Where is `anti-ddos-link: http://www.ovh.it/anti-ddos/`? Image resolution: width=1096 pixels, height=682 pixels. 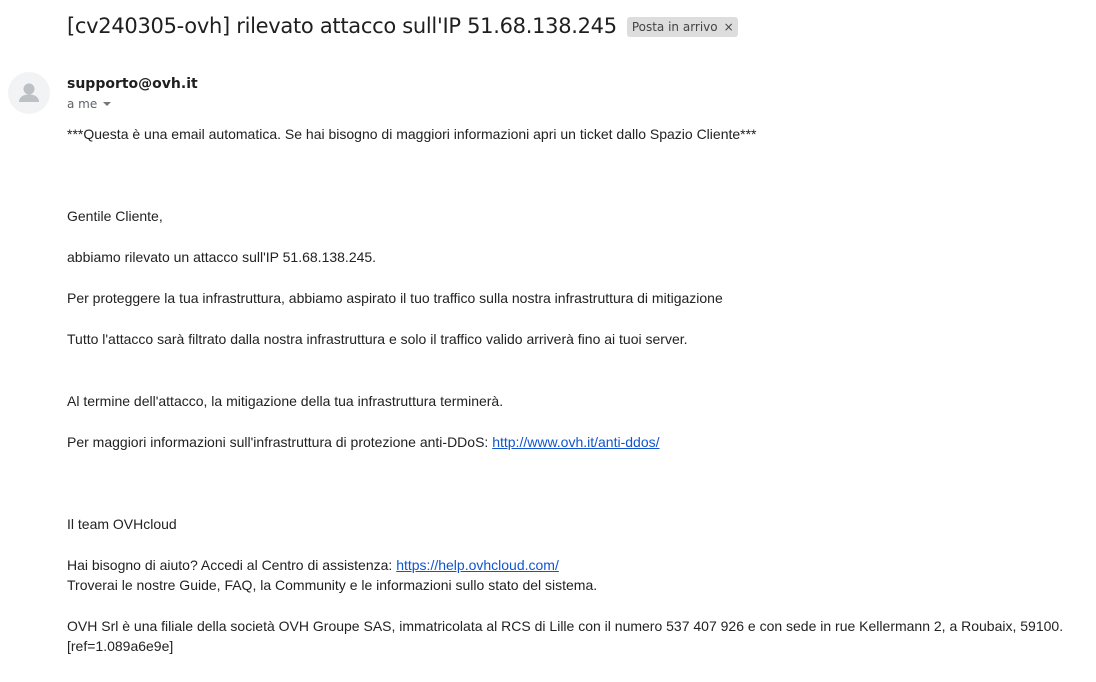
anti-ddos-link: http://www.ovh.it/anti-ddos/ is located at coordinates (575, 442).